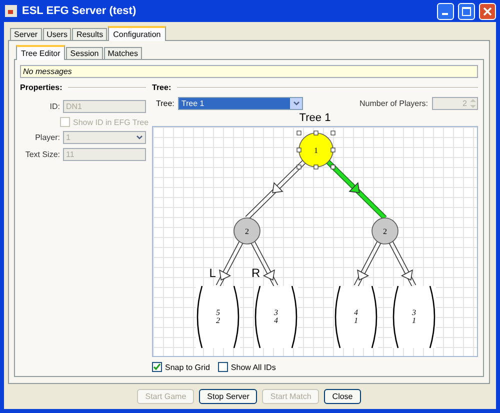  Describe the element at coordinates (54, 106) in the screenshot. I see `field-label: ID:` at that location.